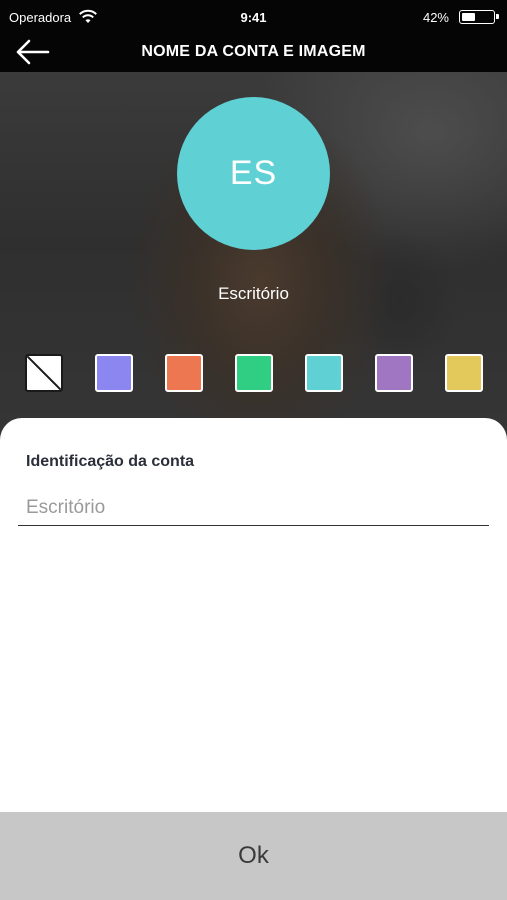  I want to click on ok-button: Ok, so click(253, 856).